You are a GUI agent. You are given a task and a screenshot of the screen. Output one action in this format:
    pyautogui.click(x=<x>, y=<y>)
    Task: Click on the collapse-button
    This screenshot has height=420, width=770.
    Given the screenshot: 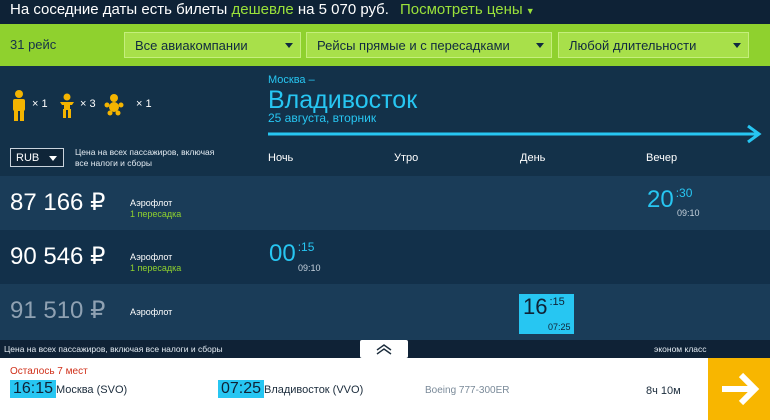 What is the action you would take?
    pyautogui.click(x=384, y=349)
    